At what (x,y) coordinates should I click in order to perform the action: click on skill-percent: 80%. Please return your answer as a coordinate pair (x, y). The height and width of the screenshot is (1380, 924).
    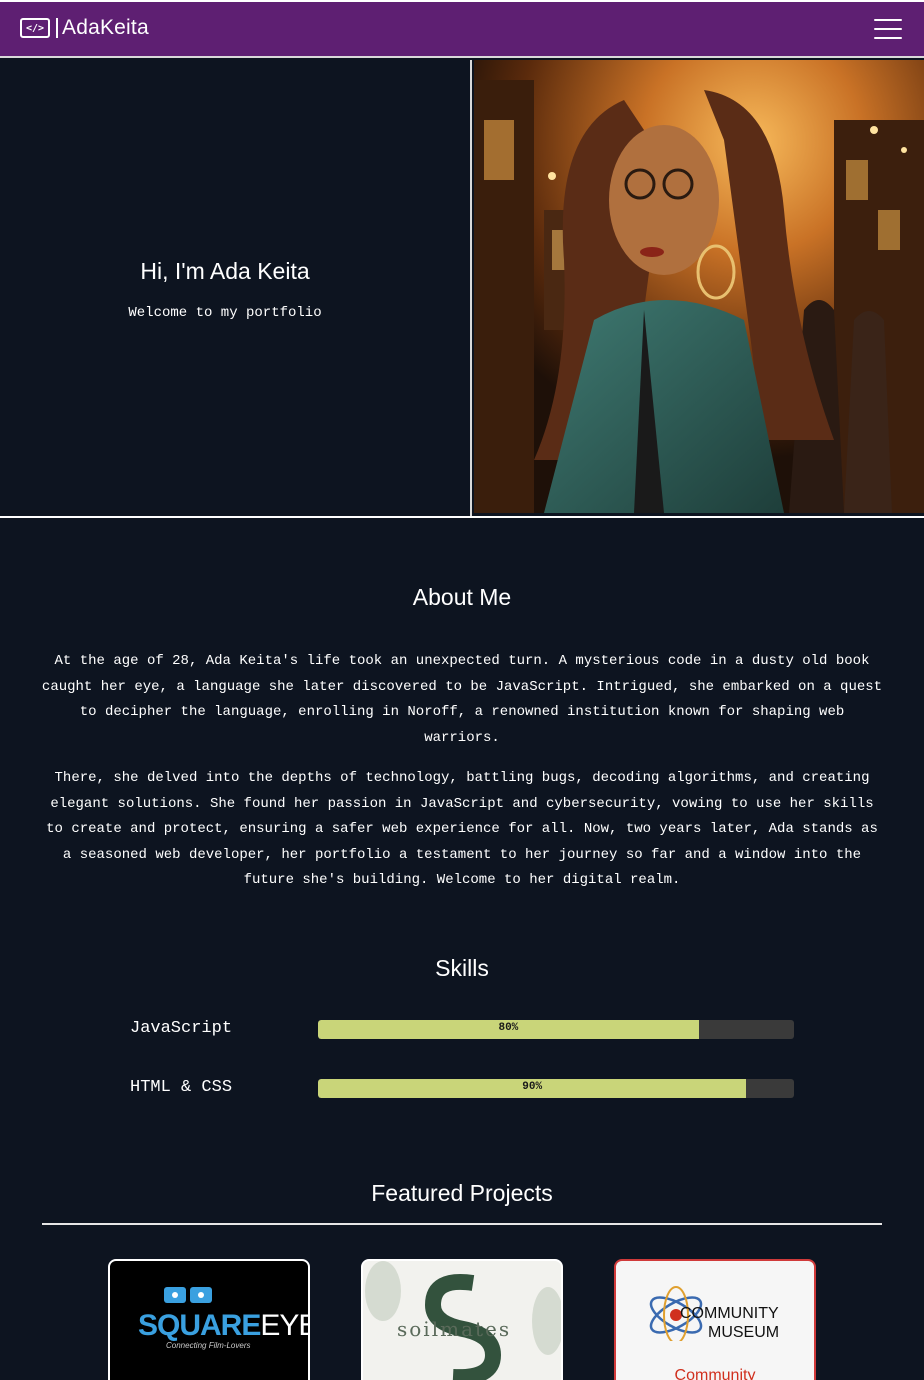
    Looking at the image, I should click on (508, 1028).